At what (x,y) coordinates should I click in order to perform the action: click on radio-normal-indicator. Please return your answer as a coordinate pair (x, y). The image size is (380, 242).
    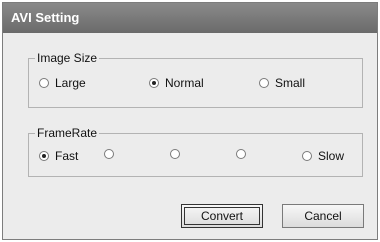
    Looking at the image, I should click on (154, 83).